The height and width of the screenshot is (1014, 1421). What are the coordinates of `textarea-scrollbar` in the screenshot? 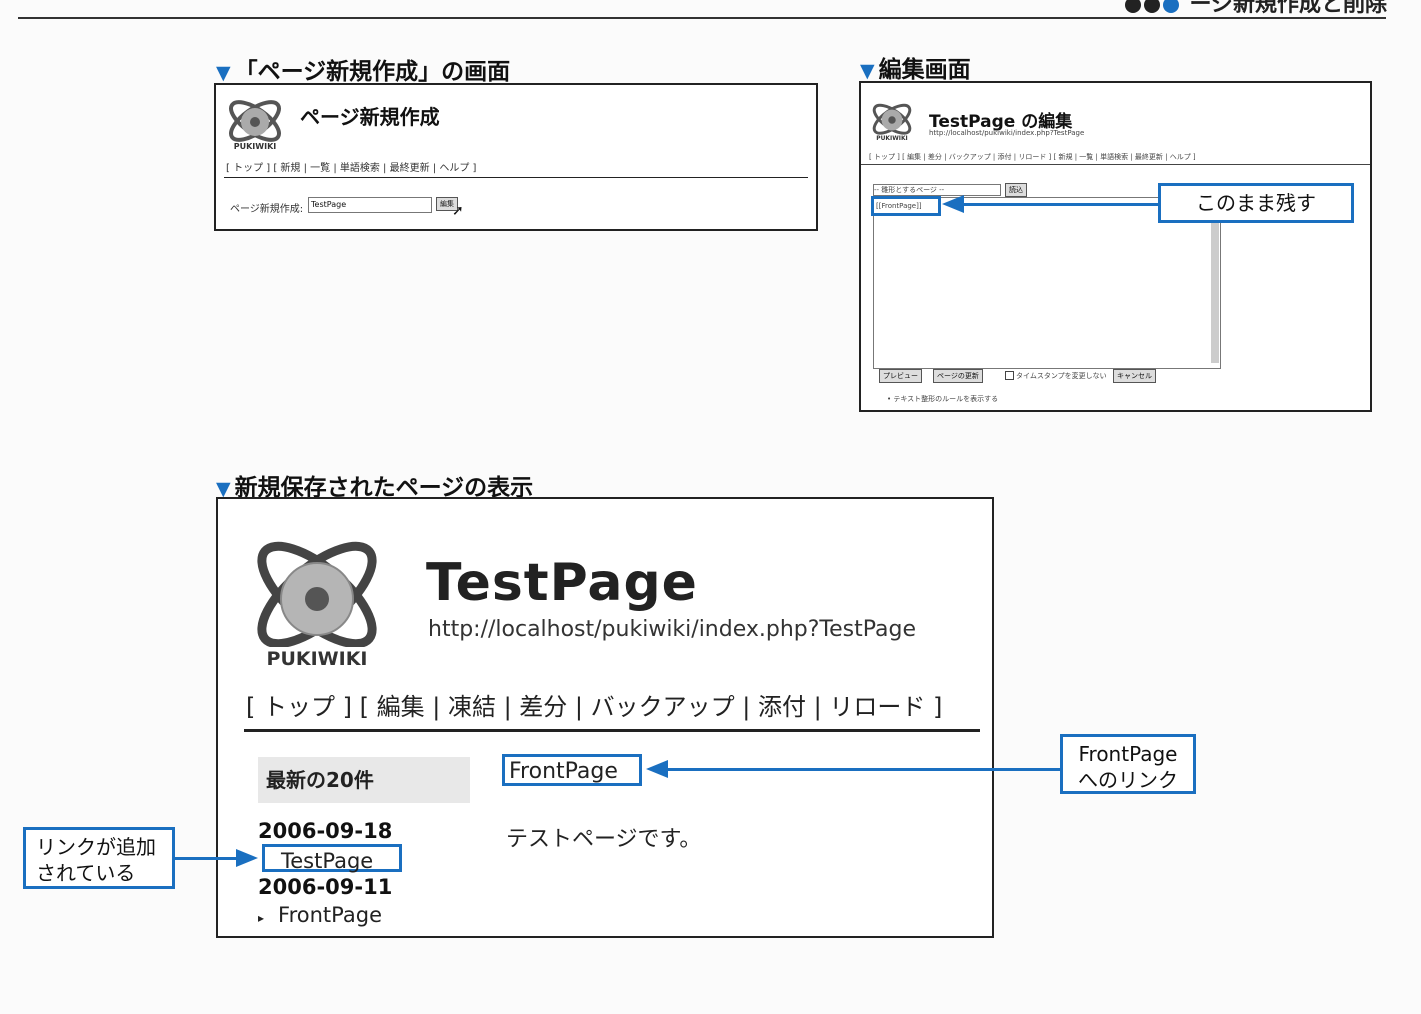 It's located at (1215, 293).